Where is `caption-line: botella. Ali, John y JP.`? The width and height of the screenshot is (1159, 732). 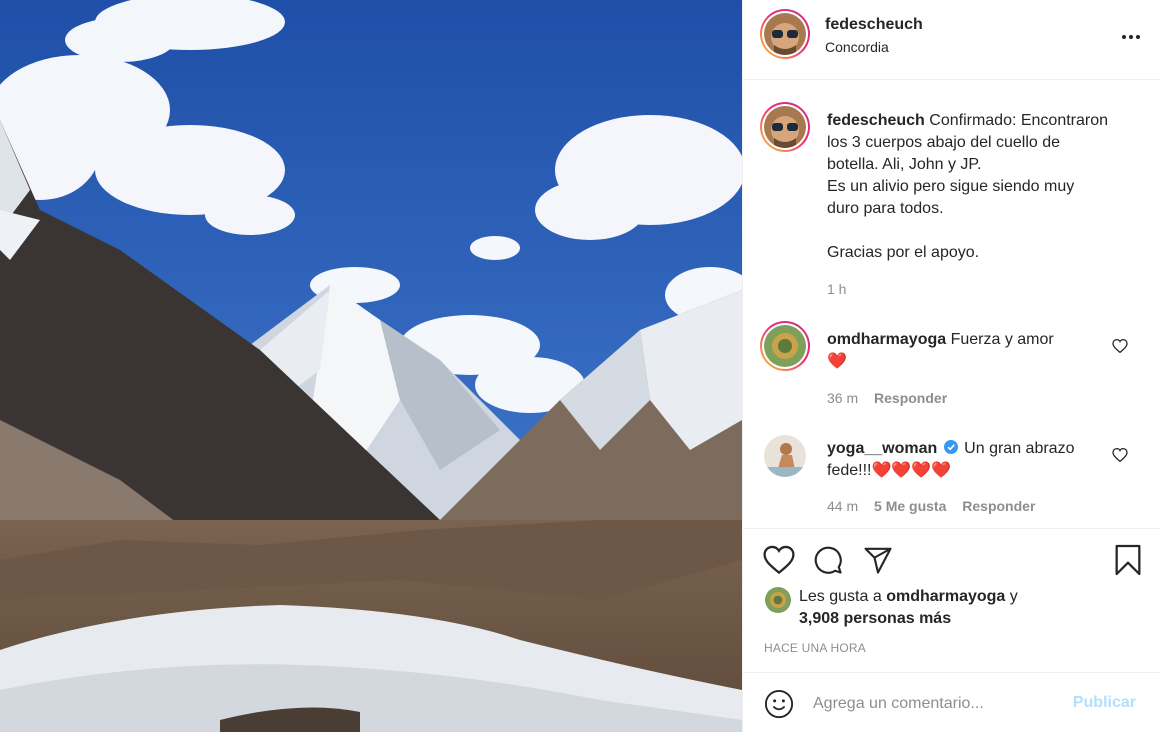 caption-line: botella. Ali, John y JP. is located at coordinates (904, 164).